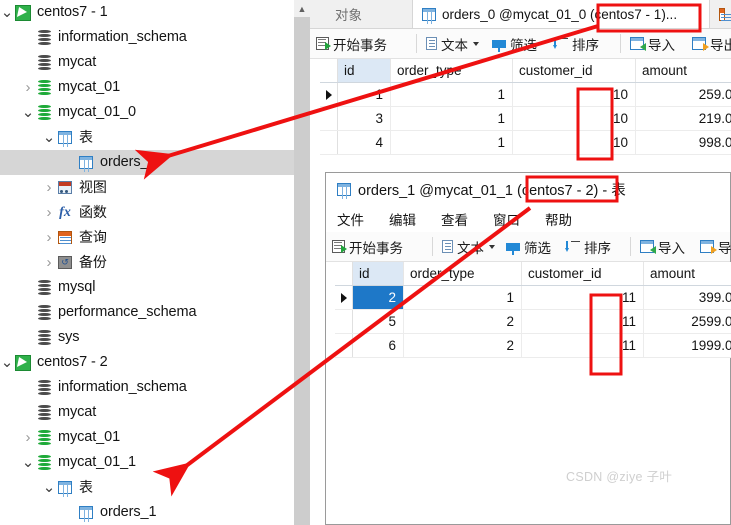 The height and width of the screenshot is (525, 731). I want to click on window2-toolbar: 开始事务 文本 筛选 排序 导入 导出, so click(528, 247).